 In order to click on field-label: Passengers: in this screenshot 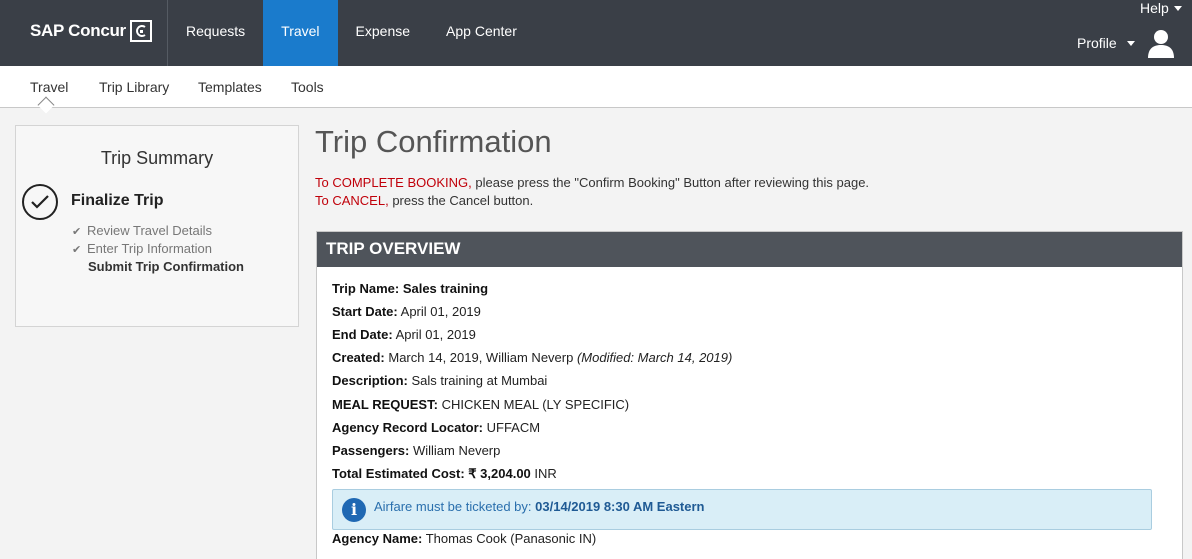, I will do `click(371, 450)`.